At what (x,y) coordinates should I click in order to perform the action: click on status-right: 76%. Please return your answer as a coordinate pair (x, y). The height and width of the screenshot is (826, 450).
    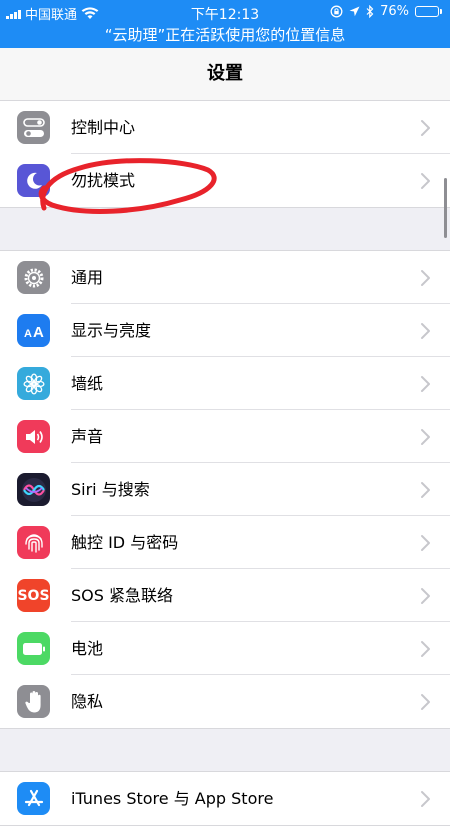
    Looking at the image, I should click on (386, 11).